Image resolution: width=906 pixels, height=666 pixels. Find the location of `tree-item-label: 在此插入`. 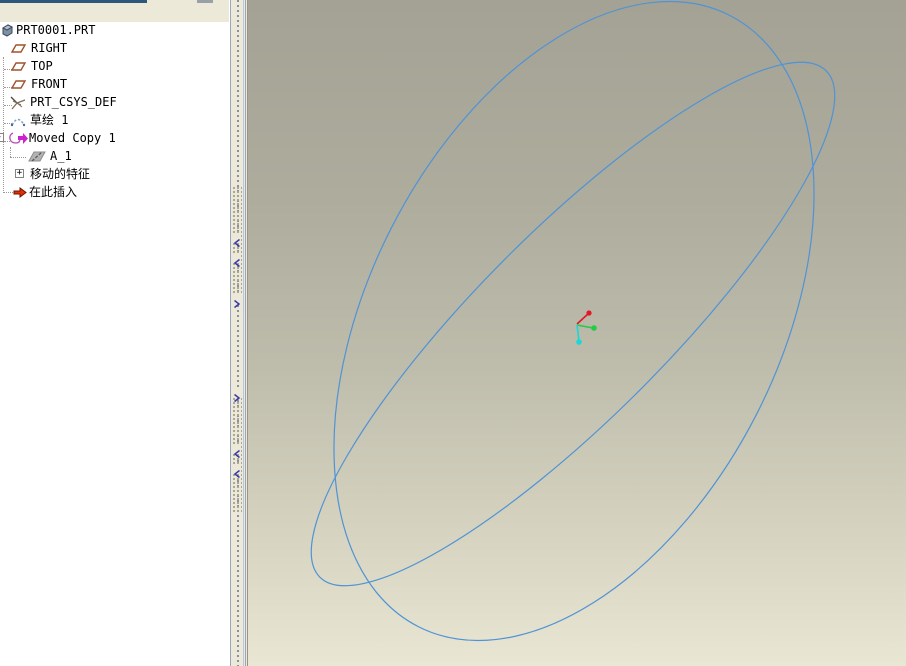

tree-item-label: 在此插入 is located at coordinates (53, 192).